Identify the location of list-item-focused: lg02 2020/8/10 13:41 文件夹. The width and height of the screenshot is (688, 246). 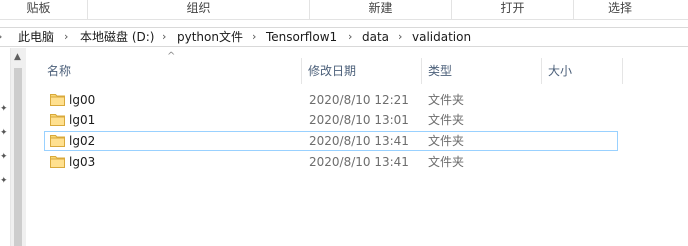
(331, 141).